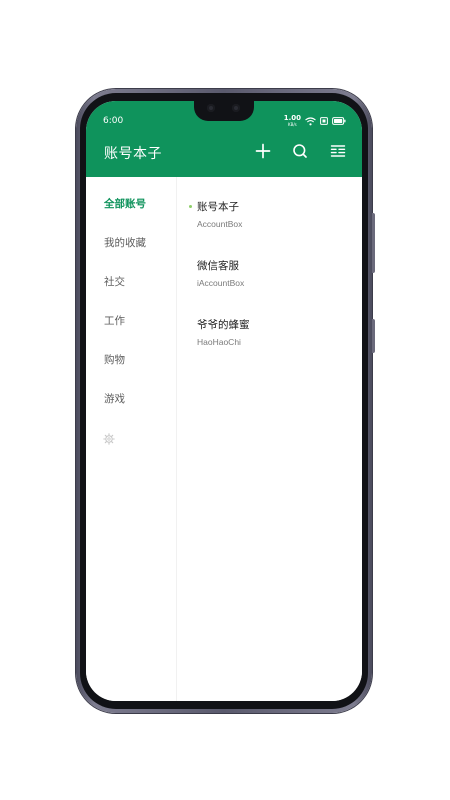 The width and height of the screenshot is (450, 800). I want to click on category-favorites: 我的收藏, so click(125, 242).